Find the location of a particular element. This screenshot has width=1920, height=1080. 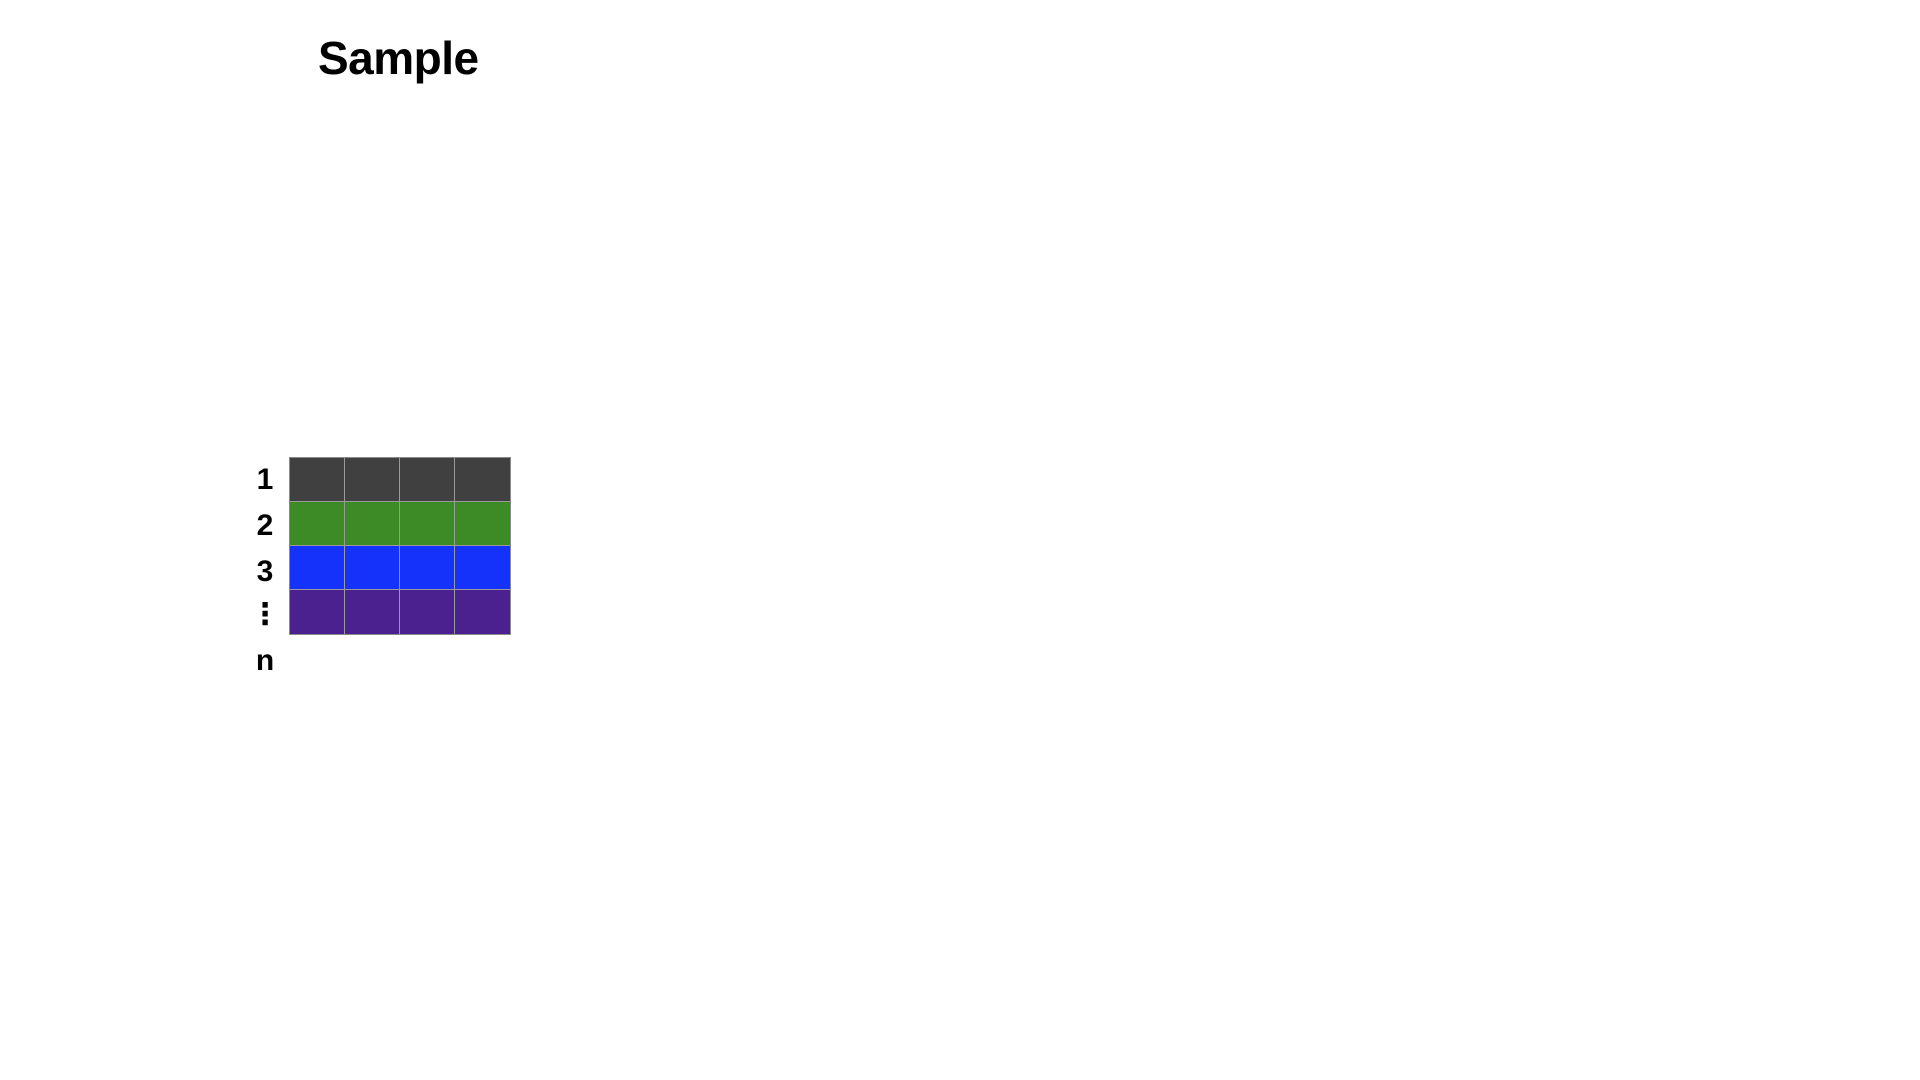

grid-cell-r1-c1 is located at coordinates (317, 480).